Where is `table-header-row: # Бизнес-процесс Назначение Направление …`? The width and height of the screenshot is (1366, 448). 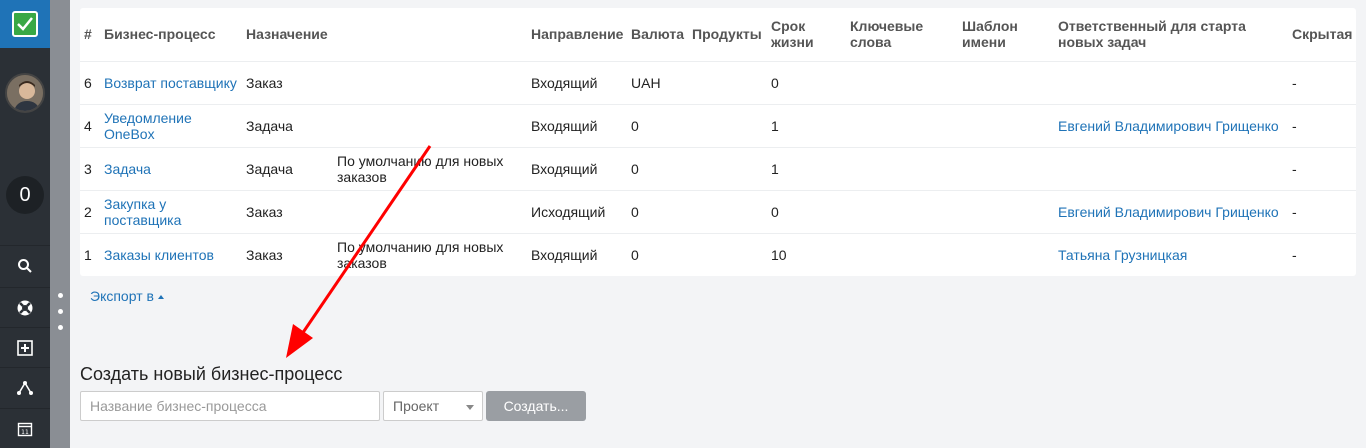 table-header-row: # Бизнес-процесс Назначение Направление … is located at coordinates (718, 34).